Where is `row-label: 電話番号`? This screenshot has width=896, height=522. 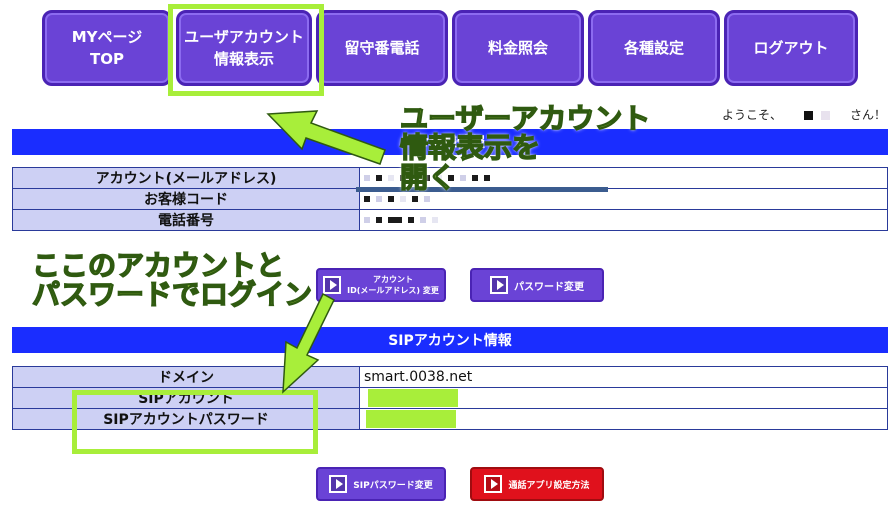
row-label: 電話番号 is located at coordinates (186, 220).